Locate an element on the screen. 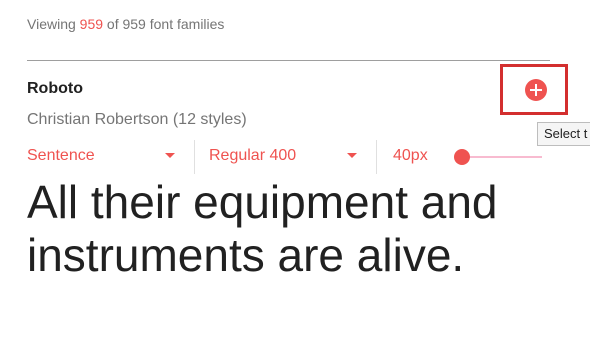 This screenshot has width=590, height=343. weight-value: Regular 400 is located at coordinates (253, 155).